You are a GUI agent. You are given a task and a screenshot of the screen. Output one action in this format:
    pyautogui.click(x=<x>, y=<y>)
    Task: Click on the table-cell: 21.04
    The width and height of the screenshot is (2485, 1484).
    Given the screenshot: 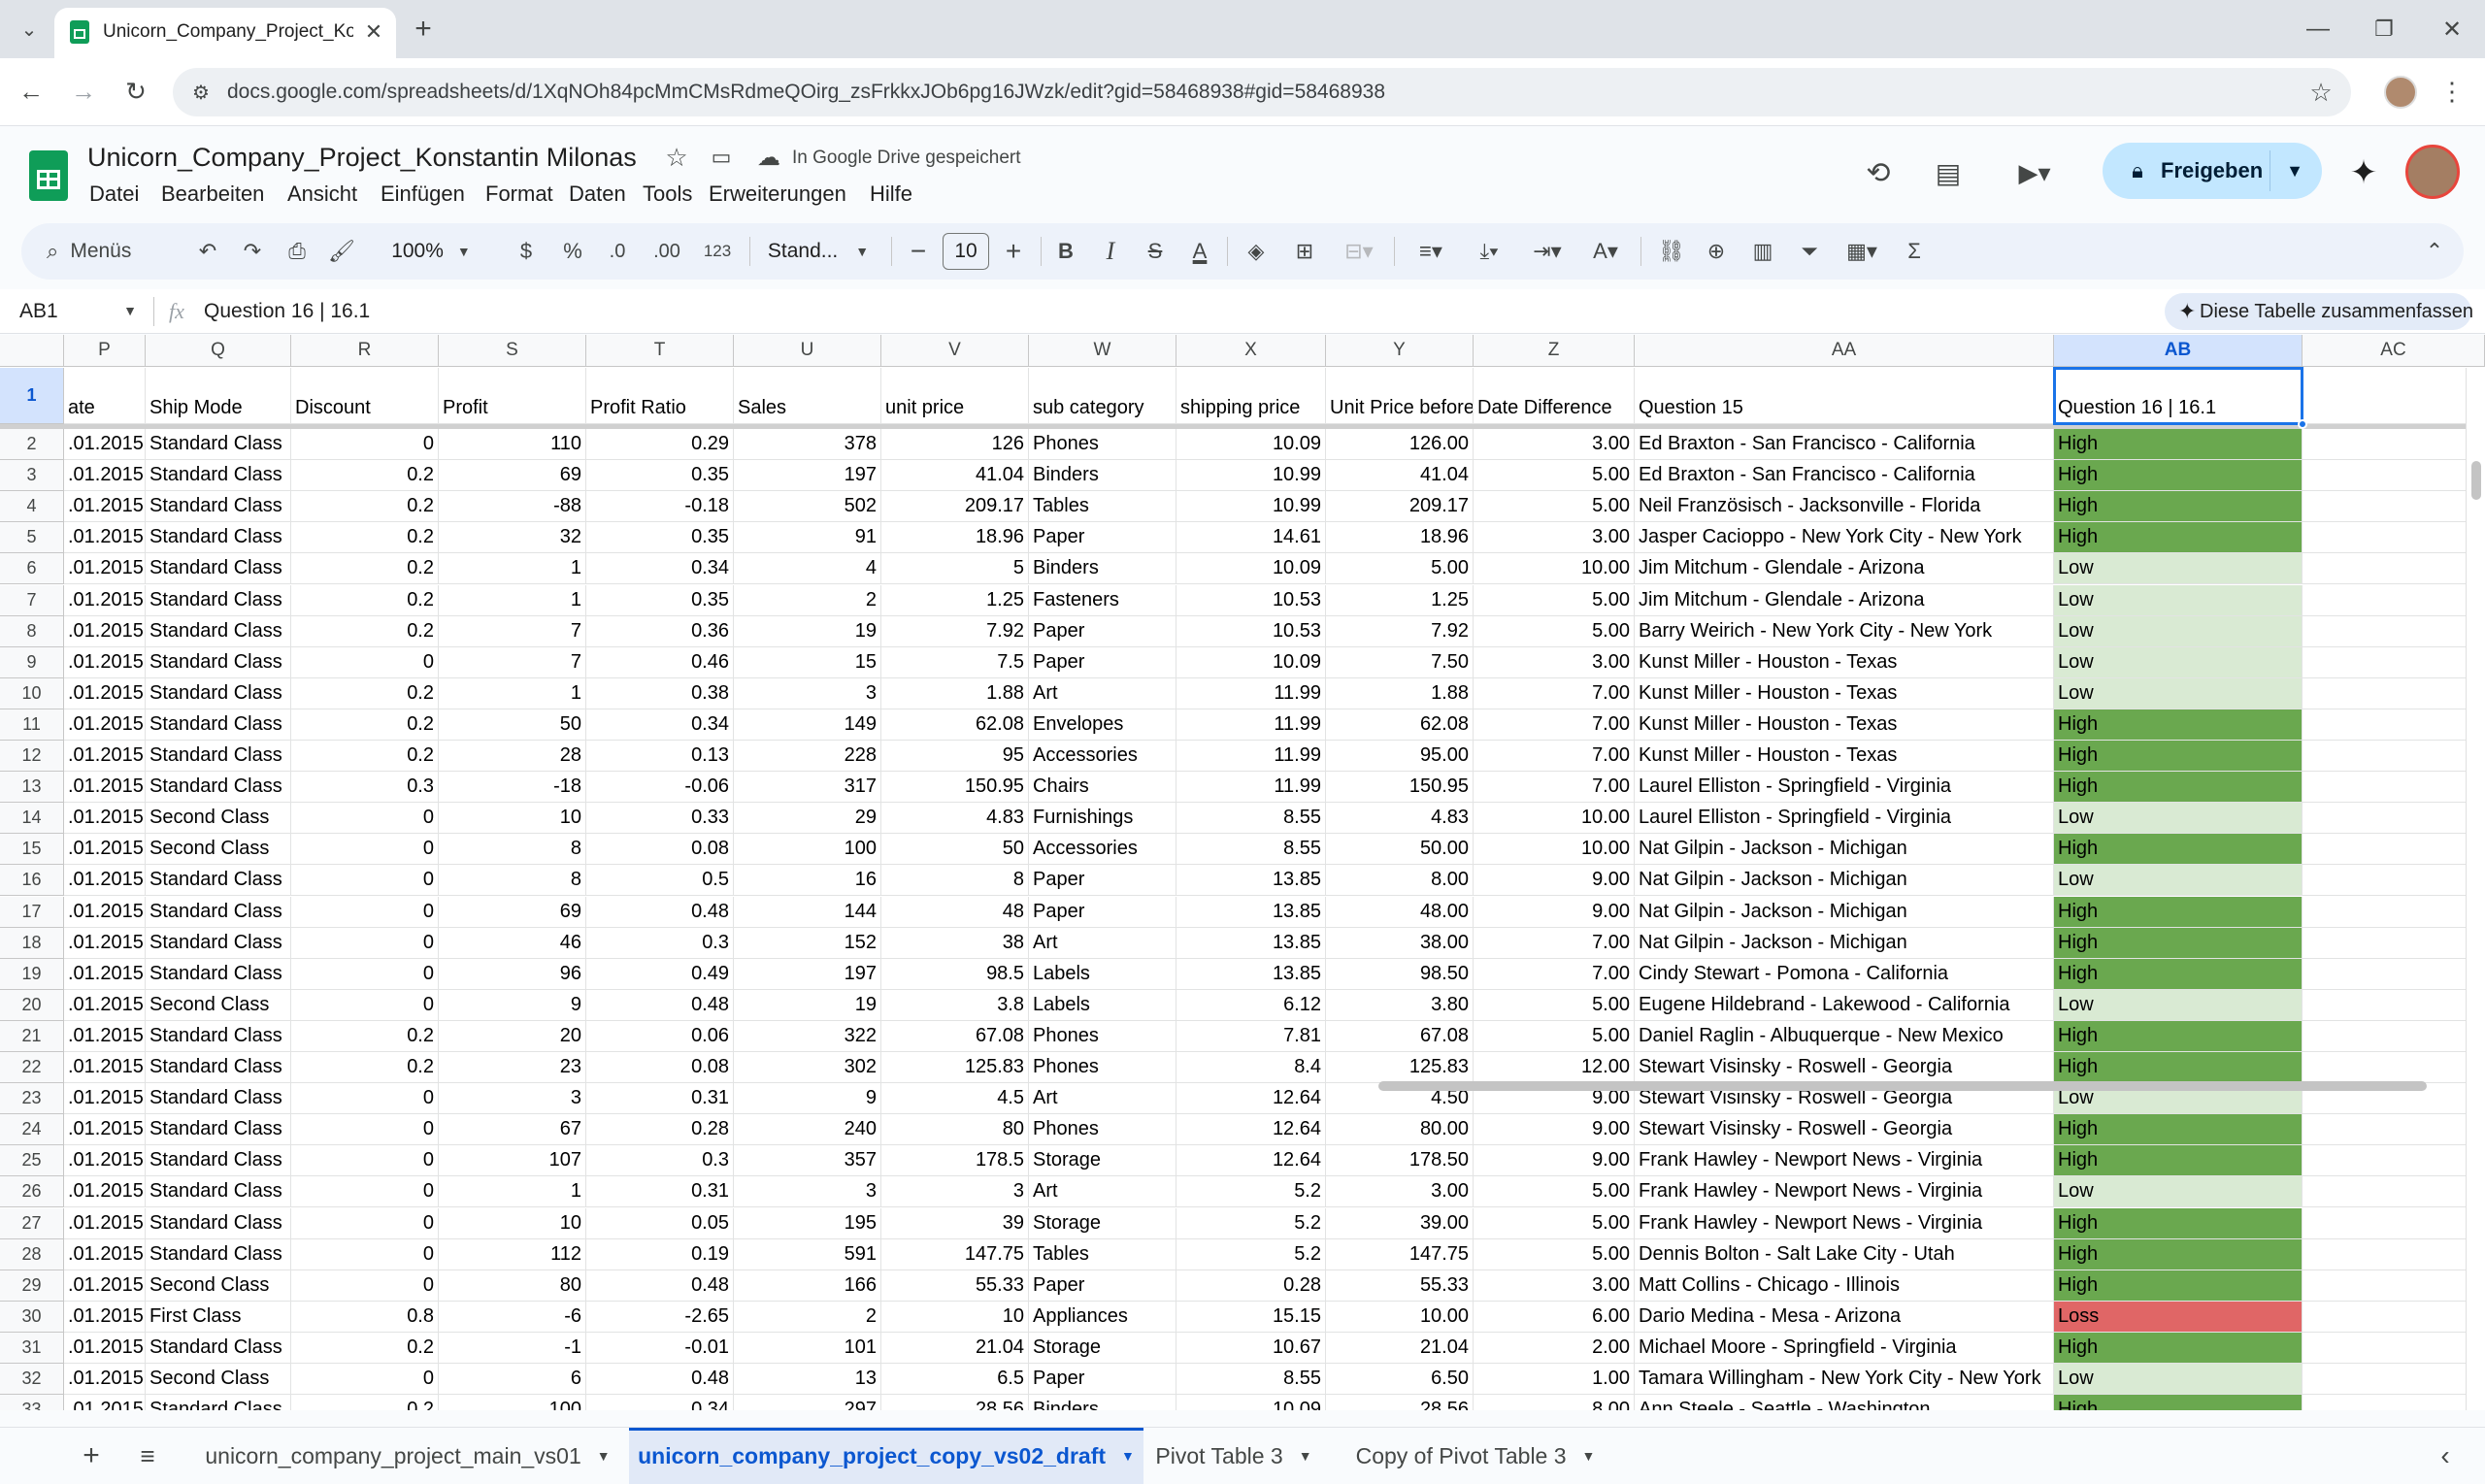 What is the action you would take?
    pyautogui.click(x=1400, y=1348)
    